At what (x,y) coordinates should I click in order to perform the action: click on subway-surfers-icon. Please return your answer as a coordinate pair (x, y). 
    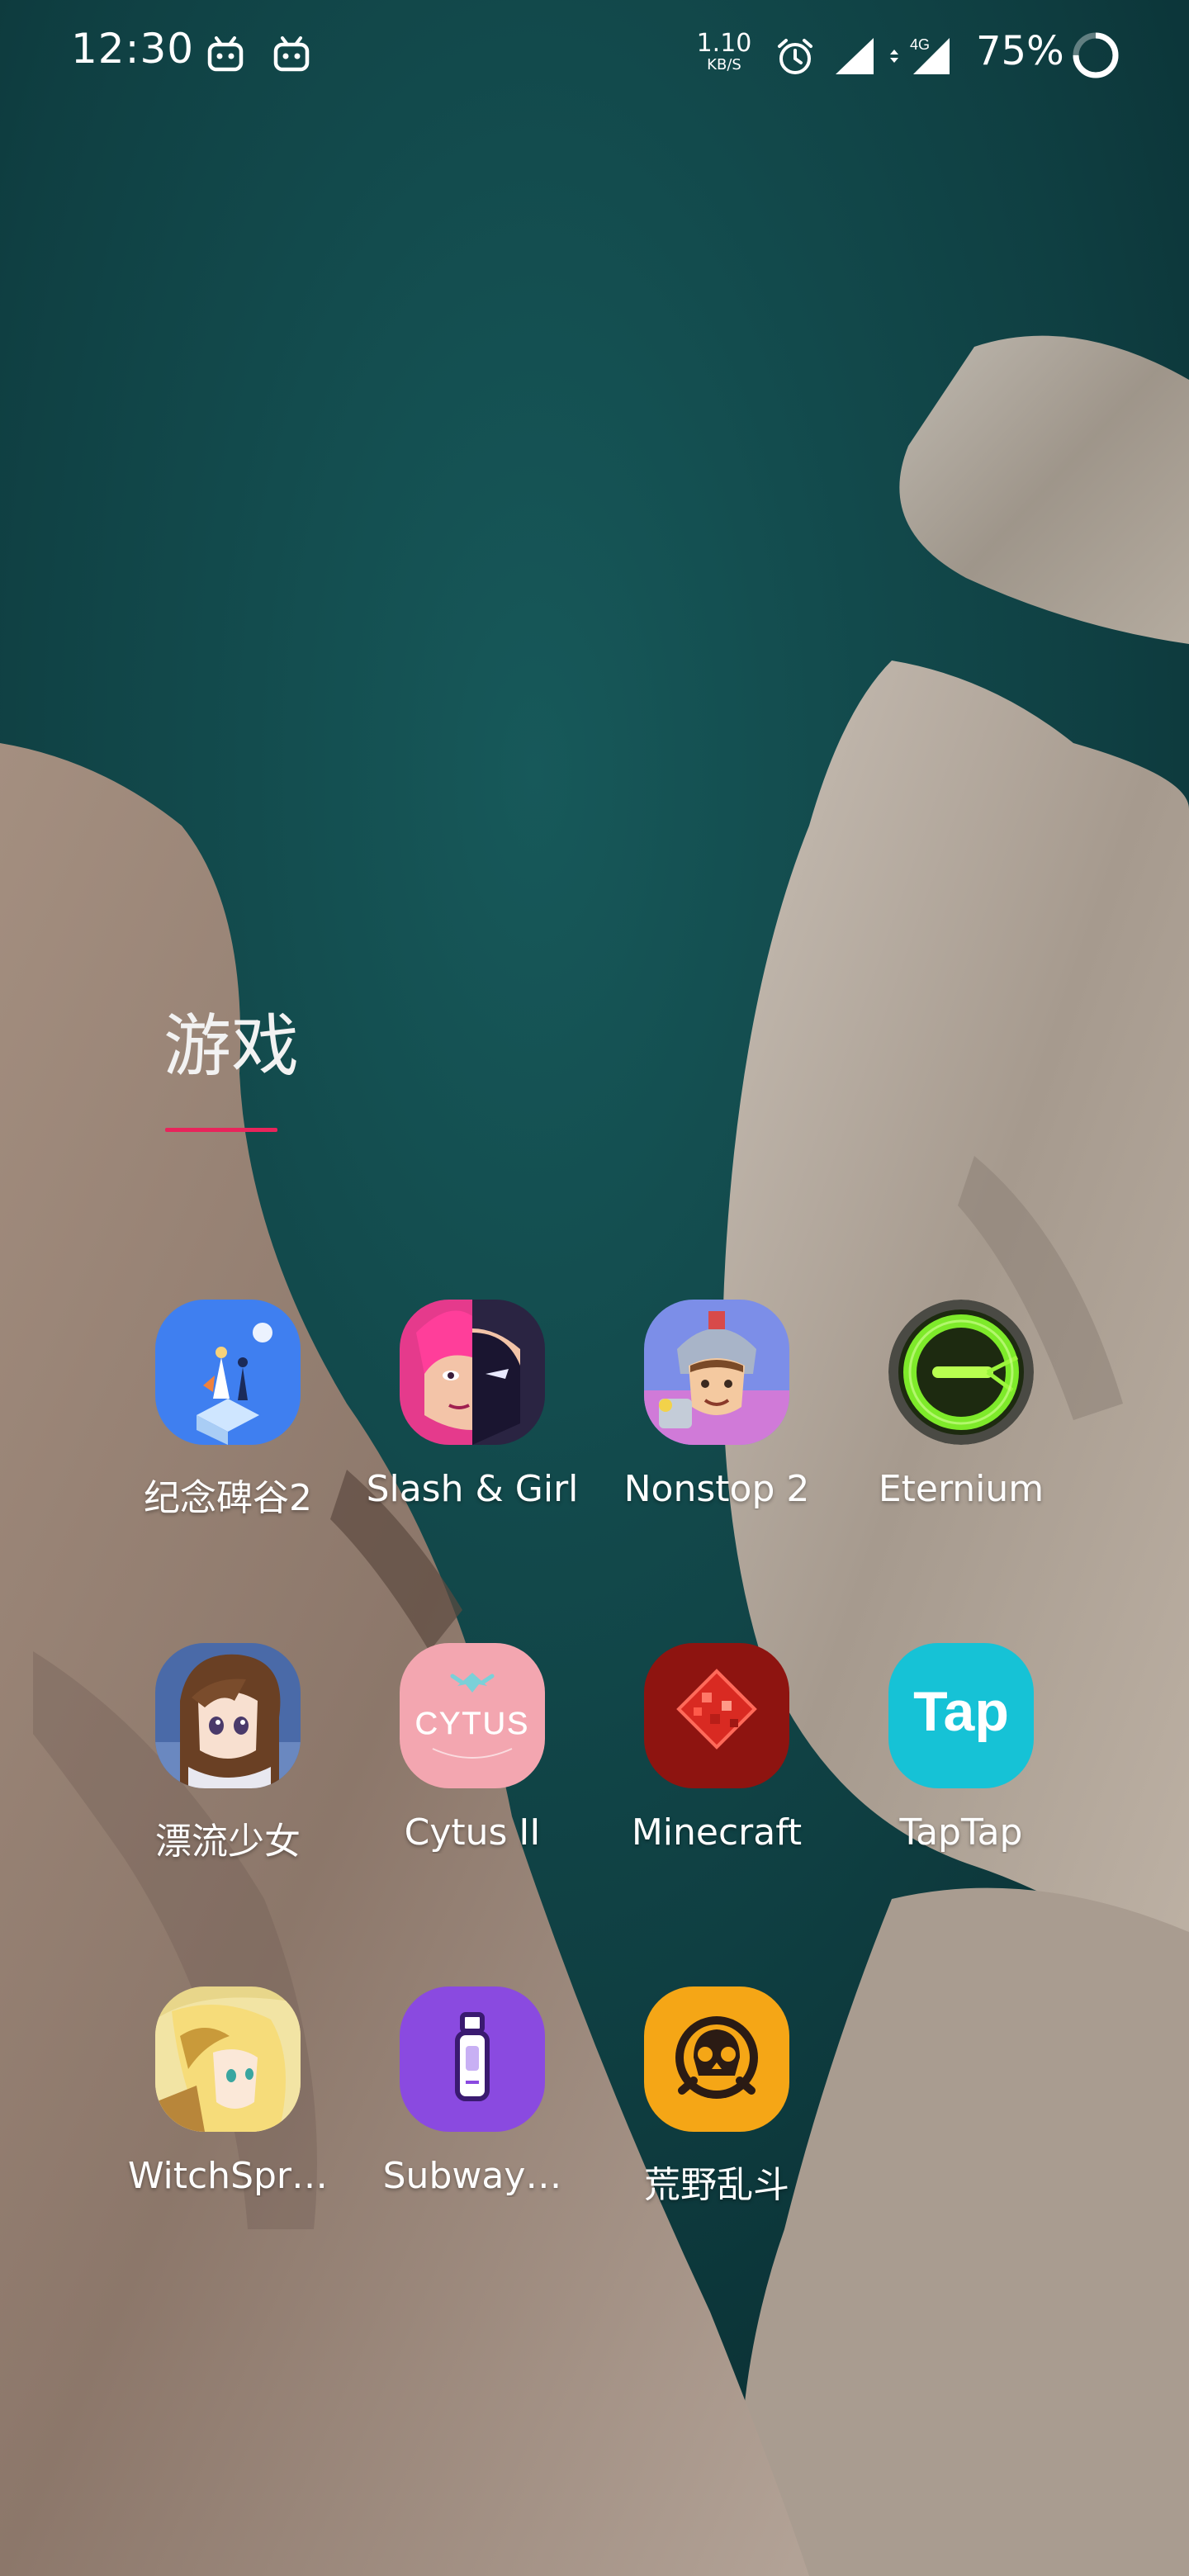
    Looking at the image, I should click on (472, 2059).